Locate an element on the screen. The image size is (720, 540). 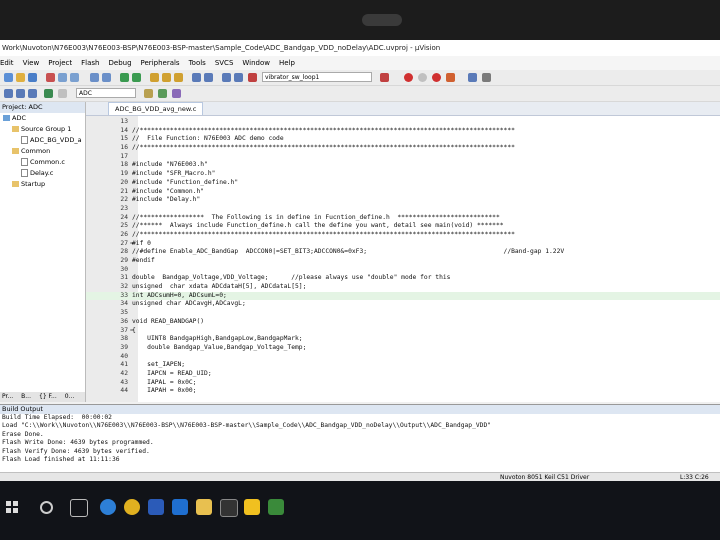
code-line: 37 ={ is located at coordinates (403, 331).